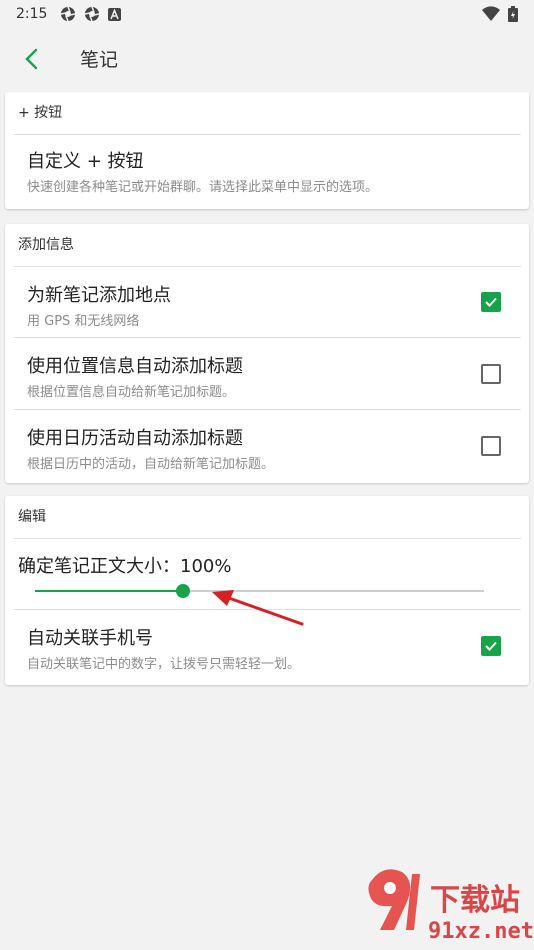 The height and width of the screenshot is (950, 534). I want to click on section-header: 添加信息, so click(46, 245).